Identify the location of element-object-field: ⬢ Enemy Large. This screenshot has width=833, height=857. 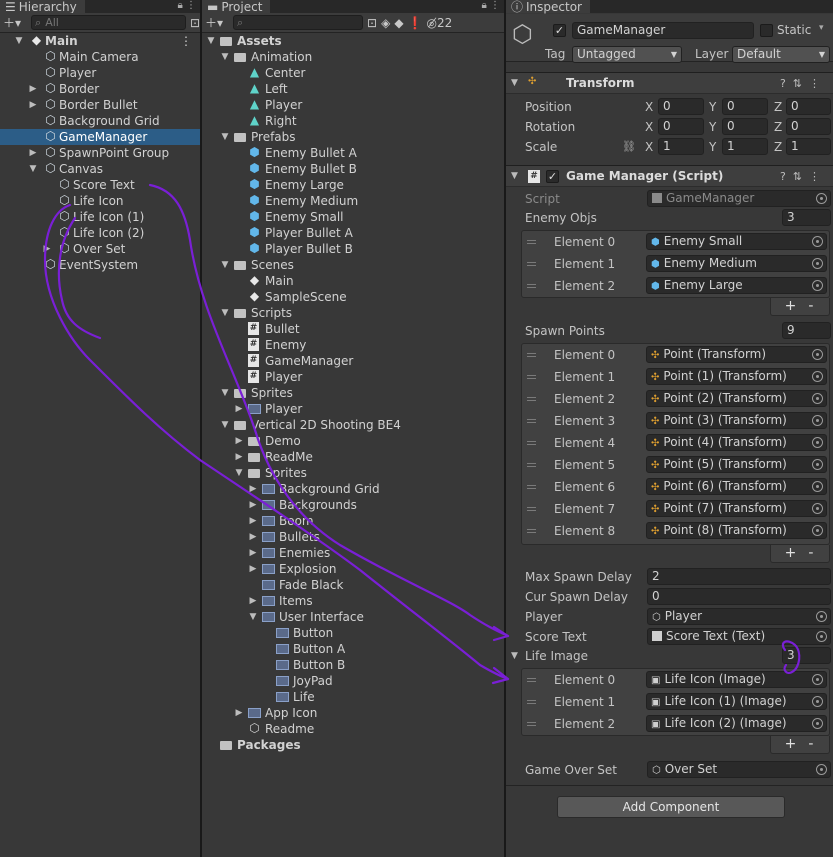
(736, 285).